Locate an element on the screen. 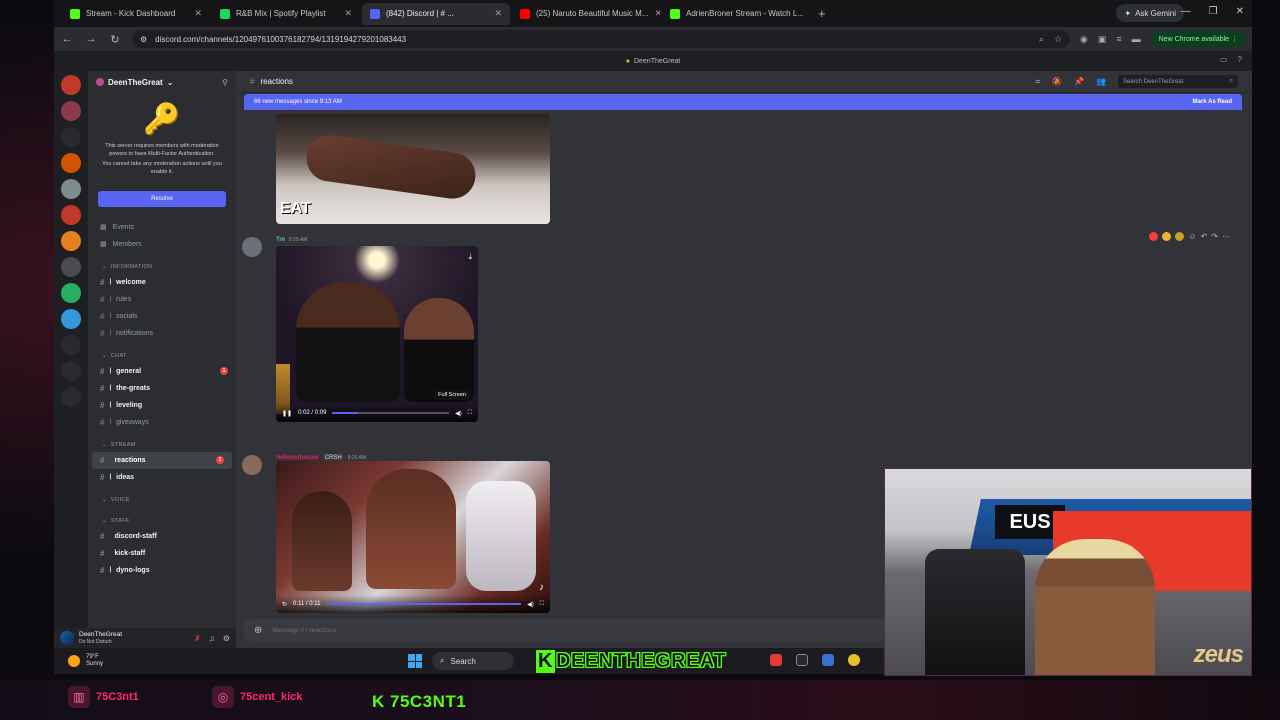 The height and width of the screenshot is (720, 1280). server-header: DeenTheGreat ⌄ ⚲ is located at coordinates (162, 82).